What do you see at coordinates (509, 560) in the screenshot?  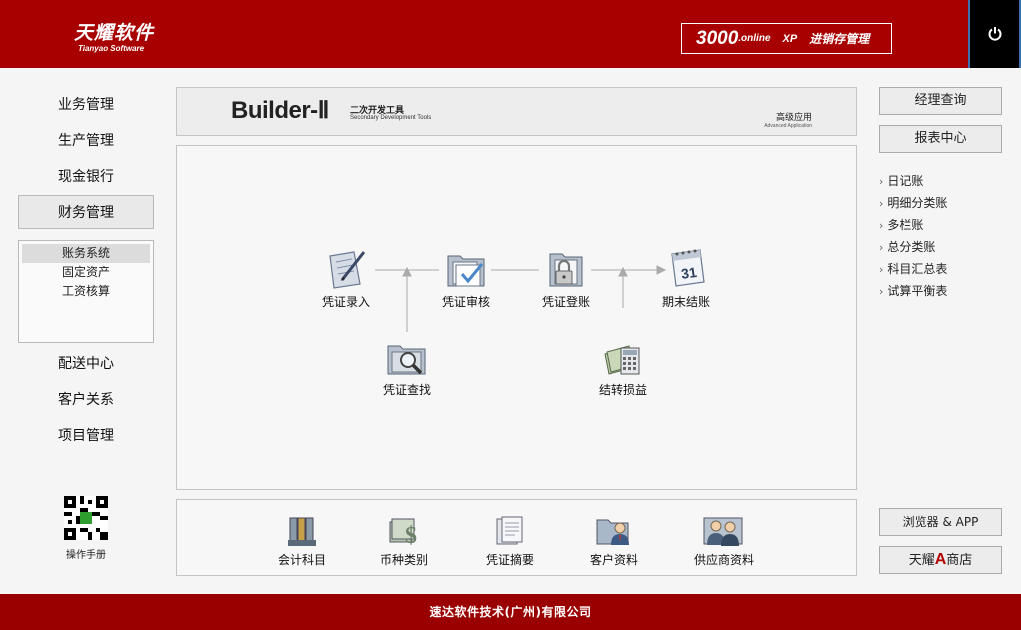 I see `tool-label-voucher-summary: 凭证摘要` at bounding box center [509, 560].